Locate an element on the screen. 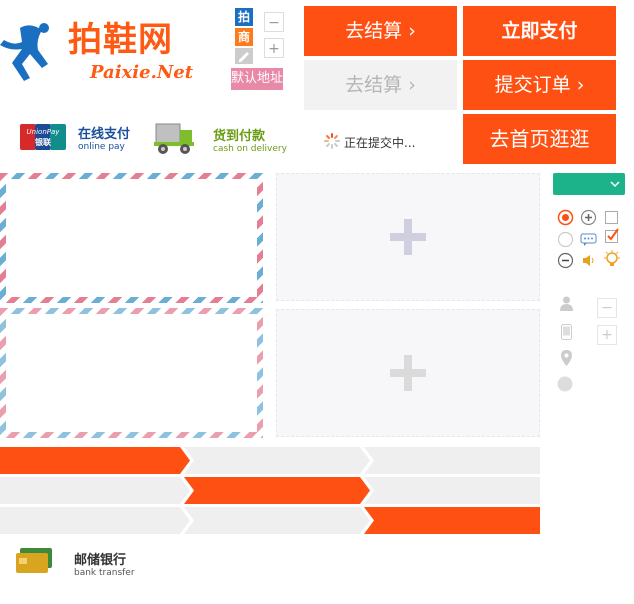 The image size is (634, 604). truck-icon is located at coordinates (174, 138).